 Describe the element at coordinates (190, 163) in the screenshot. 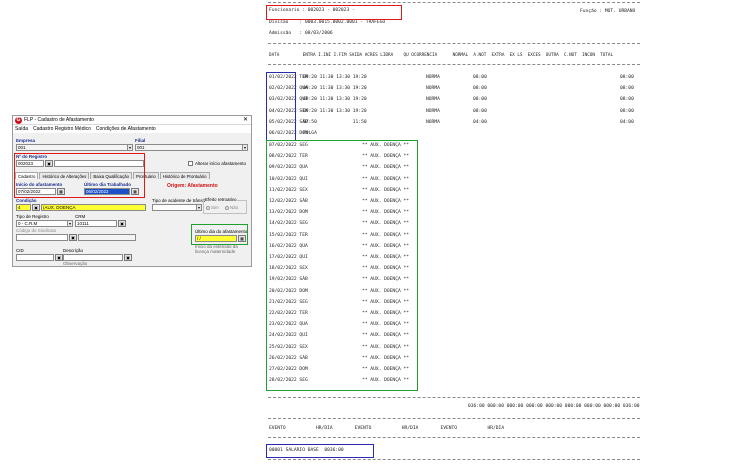

I see `alterar-inicio-checkbox` at that location.